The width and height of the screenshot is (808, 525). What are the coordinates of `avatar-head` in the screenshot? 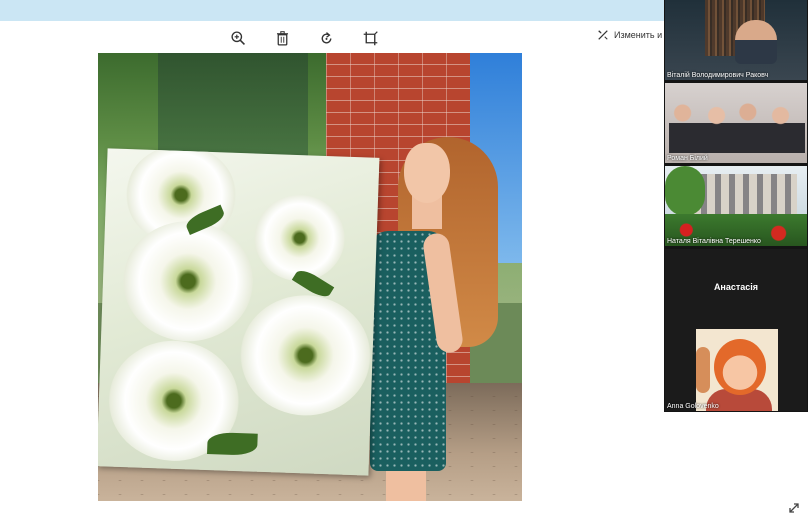 It's located at (740, 367).